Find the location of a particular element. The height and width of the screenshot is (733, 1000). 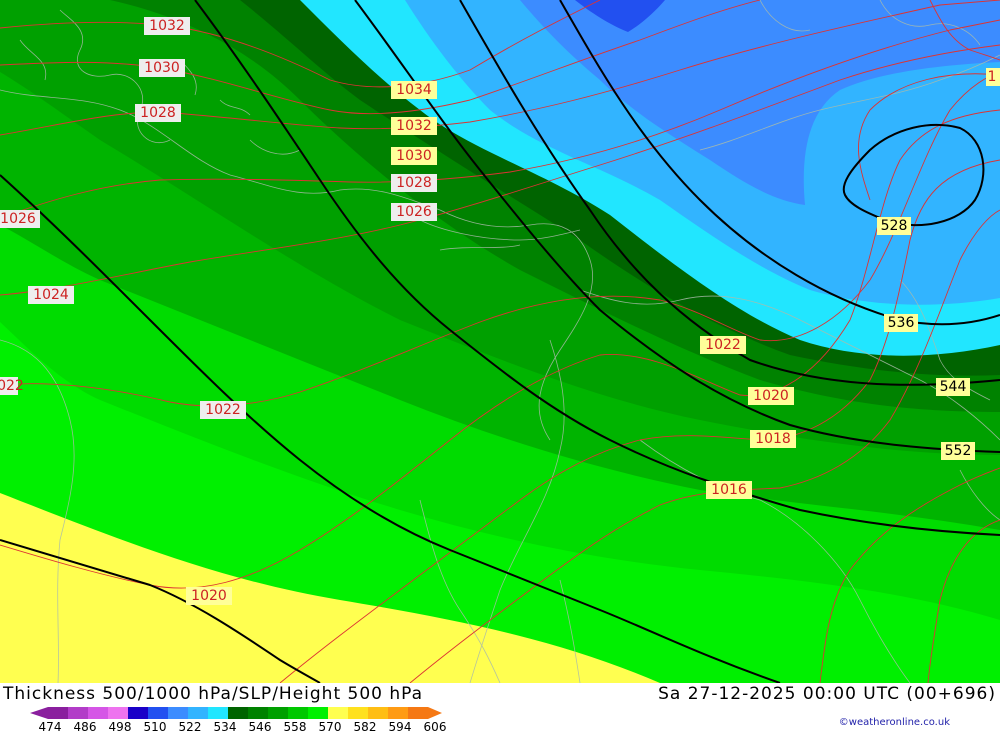

legend-tick-label: 474 is located at coordinates (50, 726).